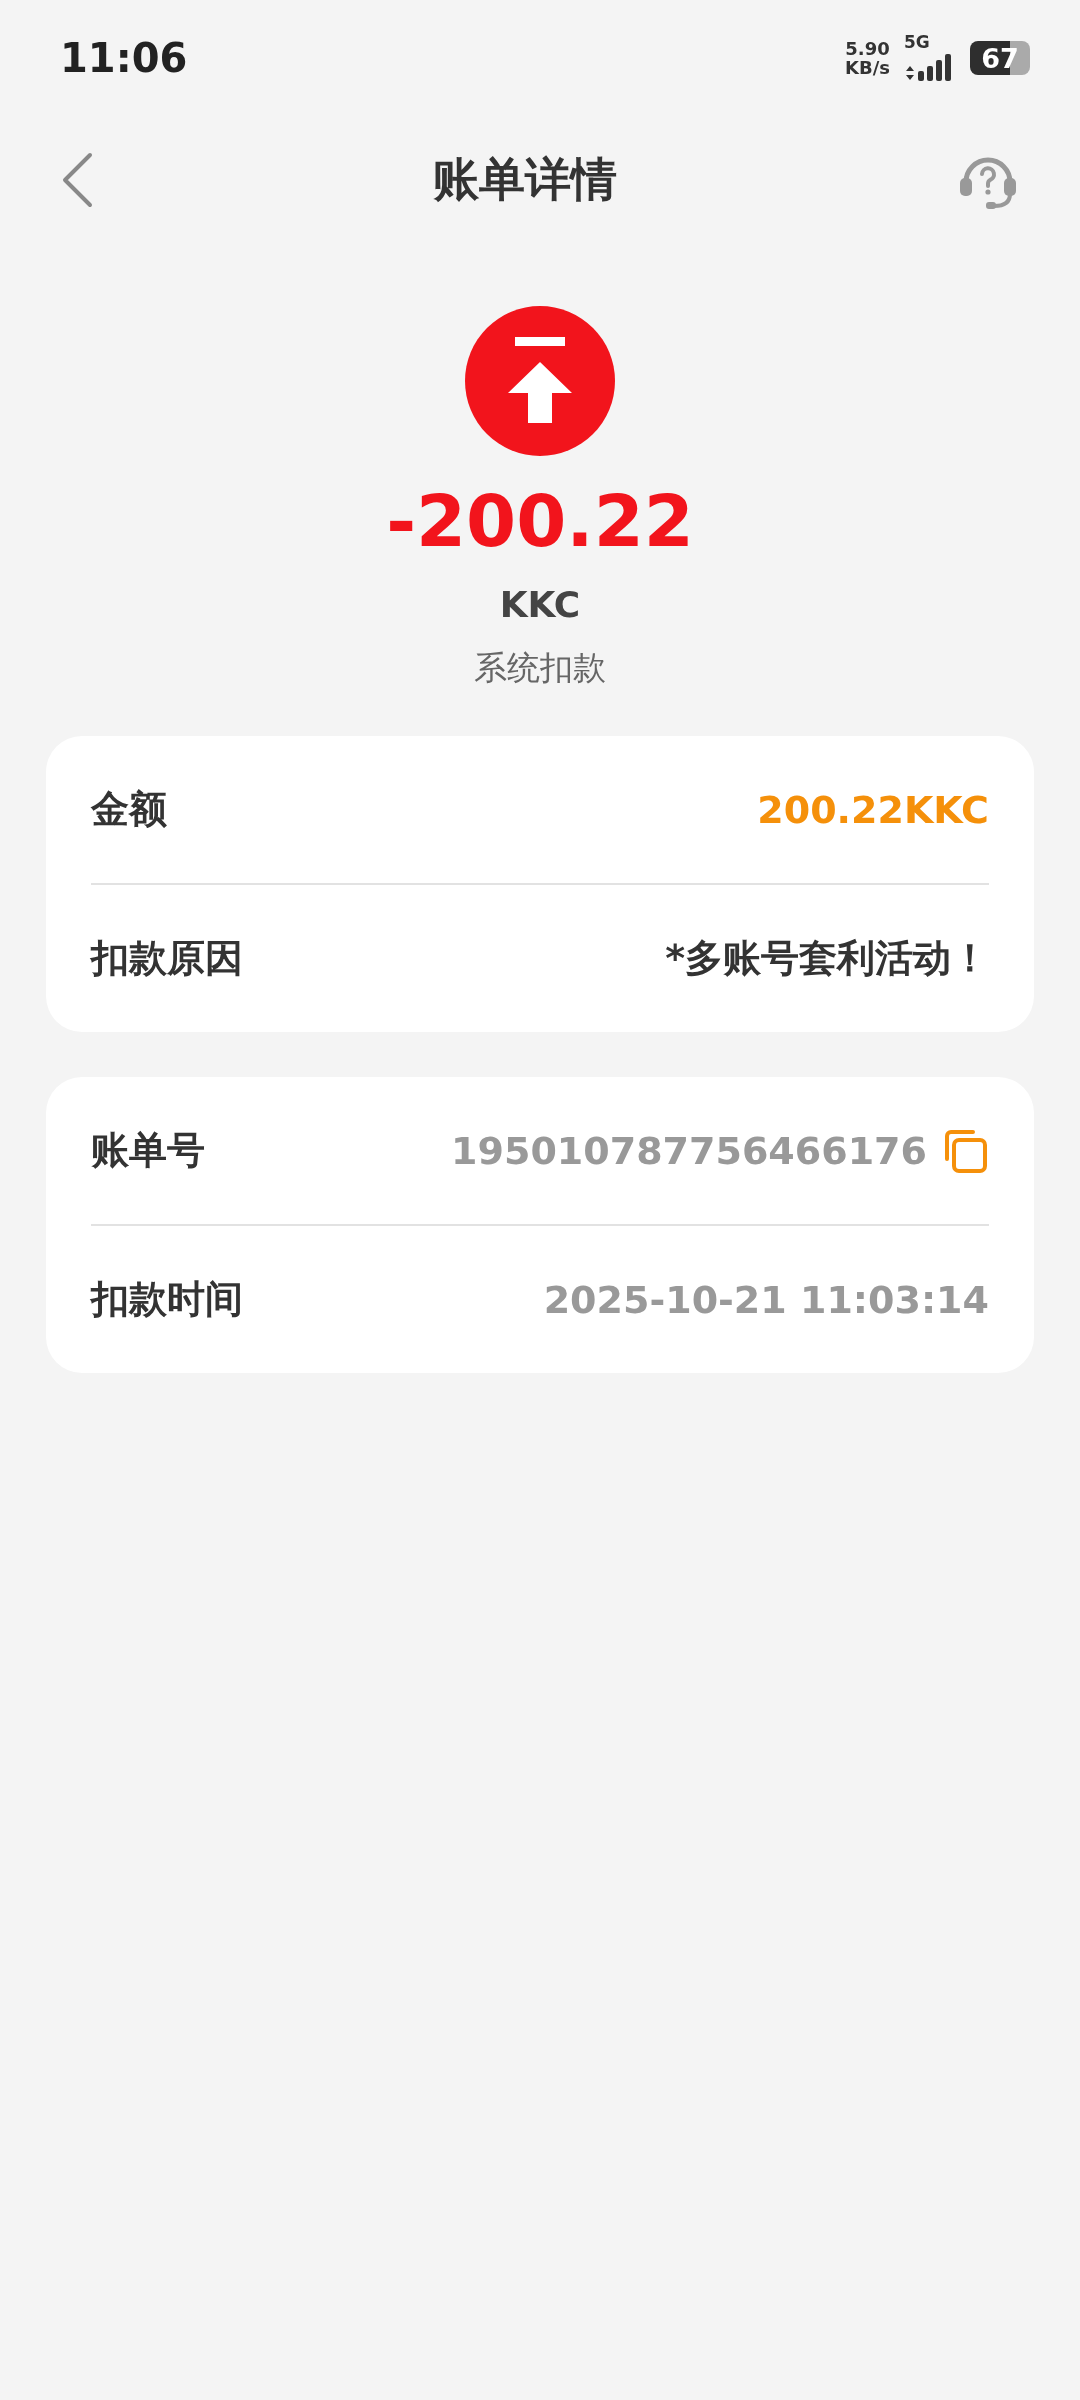 The image size is (1080, 2400). Describe the element at coordinates (129, 809) in the screenshot. I see `field-label: 金额` at that location.